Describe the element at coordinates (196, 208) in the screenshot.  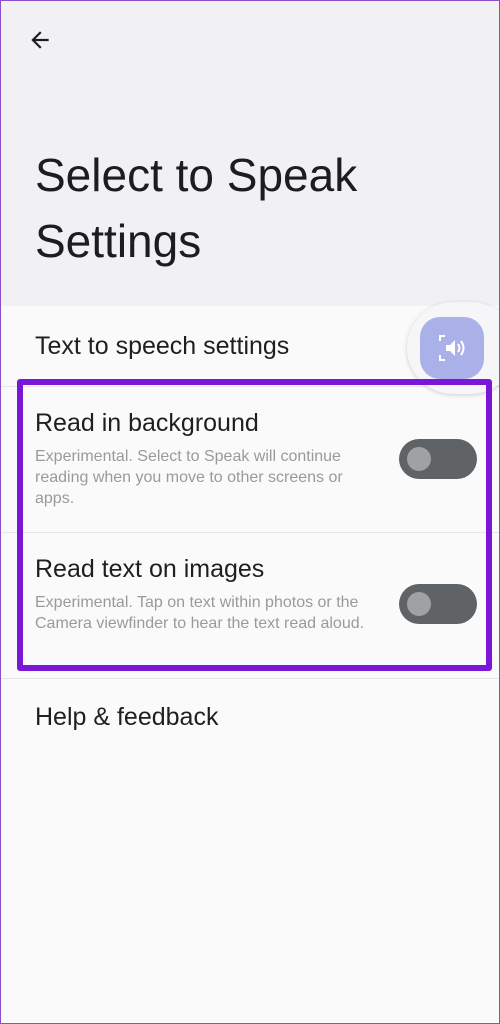
I see `page-title: Select to Speak Settings` at that location.